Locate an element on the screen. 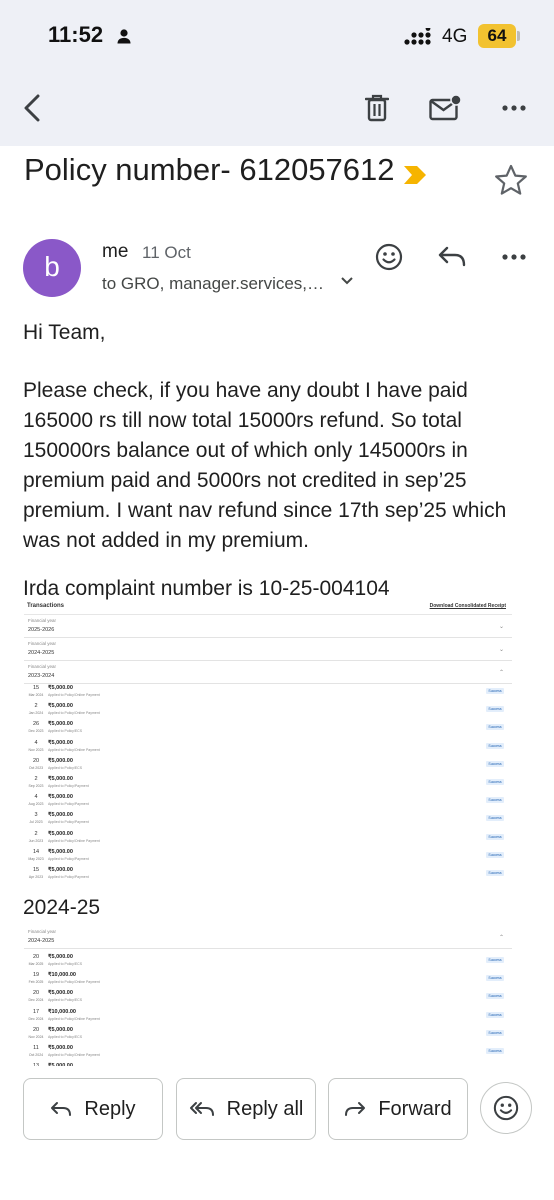 Image resolution: width=554 pixels, height=1200 pixels. chevron-up-icon: ⌃ is located at coordinates (501, 938).